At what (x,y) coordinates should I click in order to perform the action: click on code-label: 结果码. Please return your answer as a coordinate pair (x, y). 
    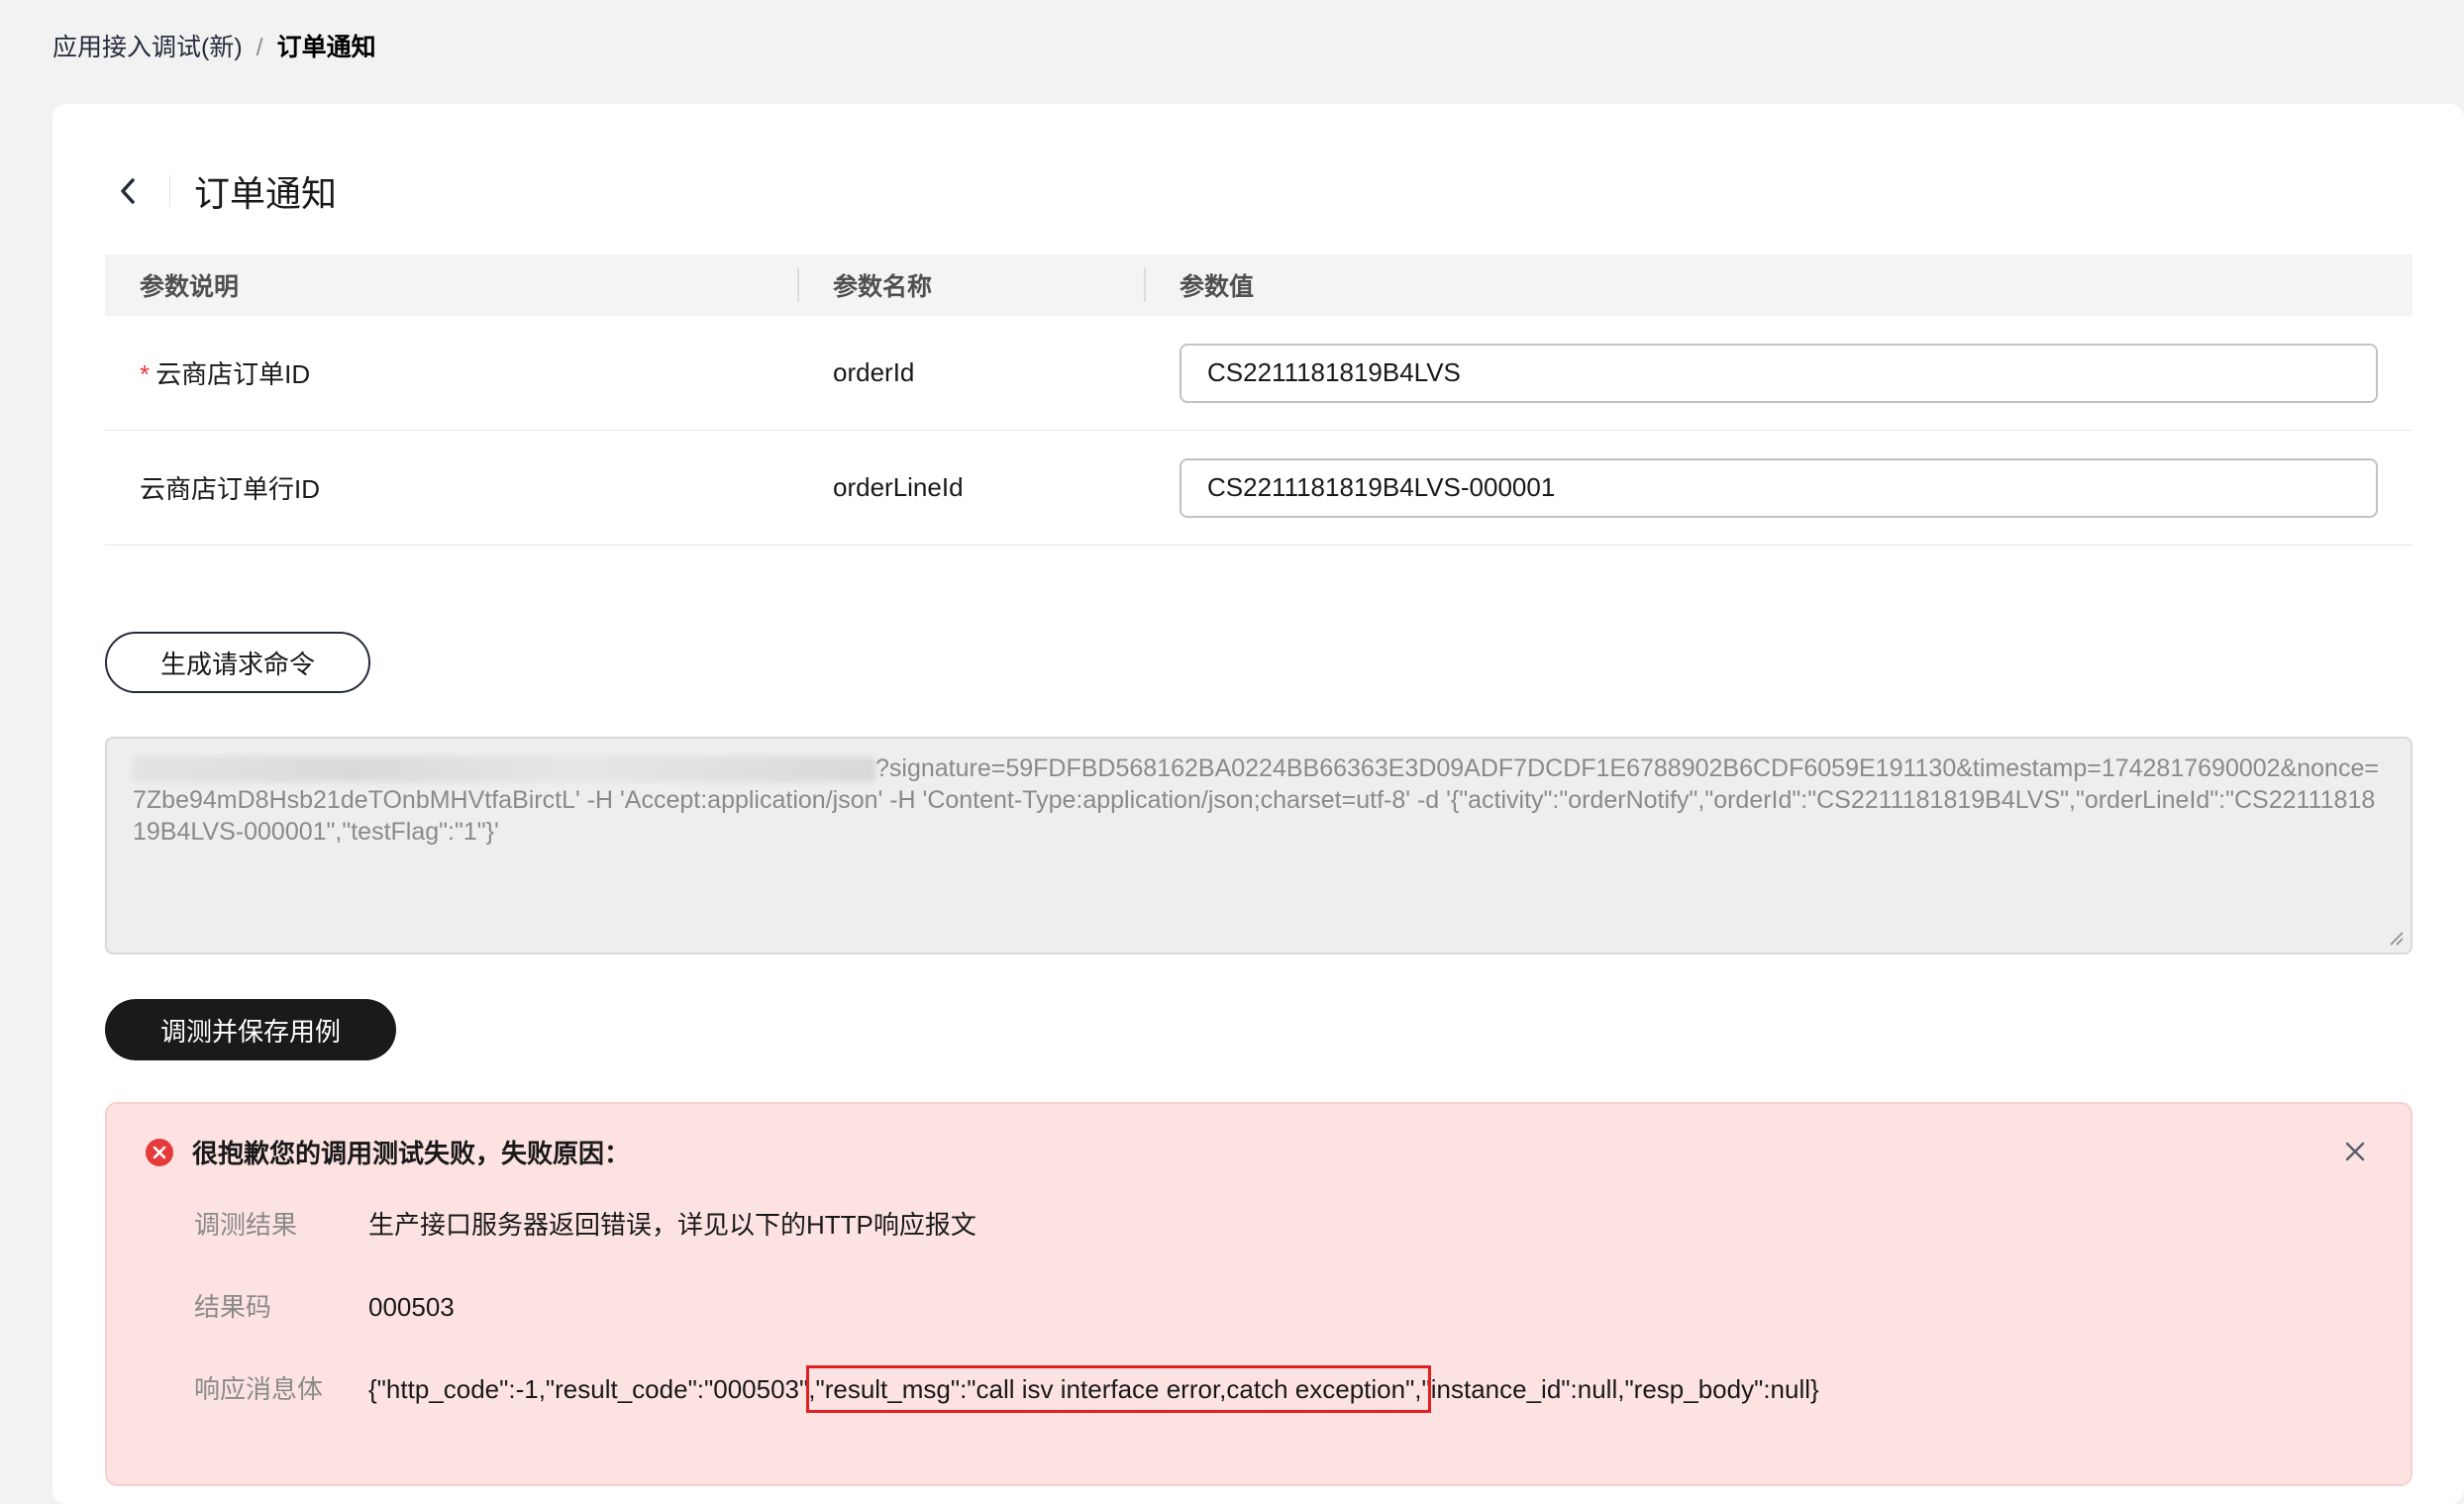
    Looking at the image, I should click on (233, 1307).